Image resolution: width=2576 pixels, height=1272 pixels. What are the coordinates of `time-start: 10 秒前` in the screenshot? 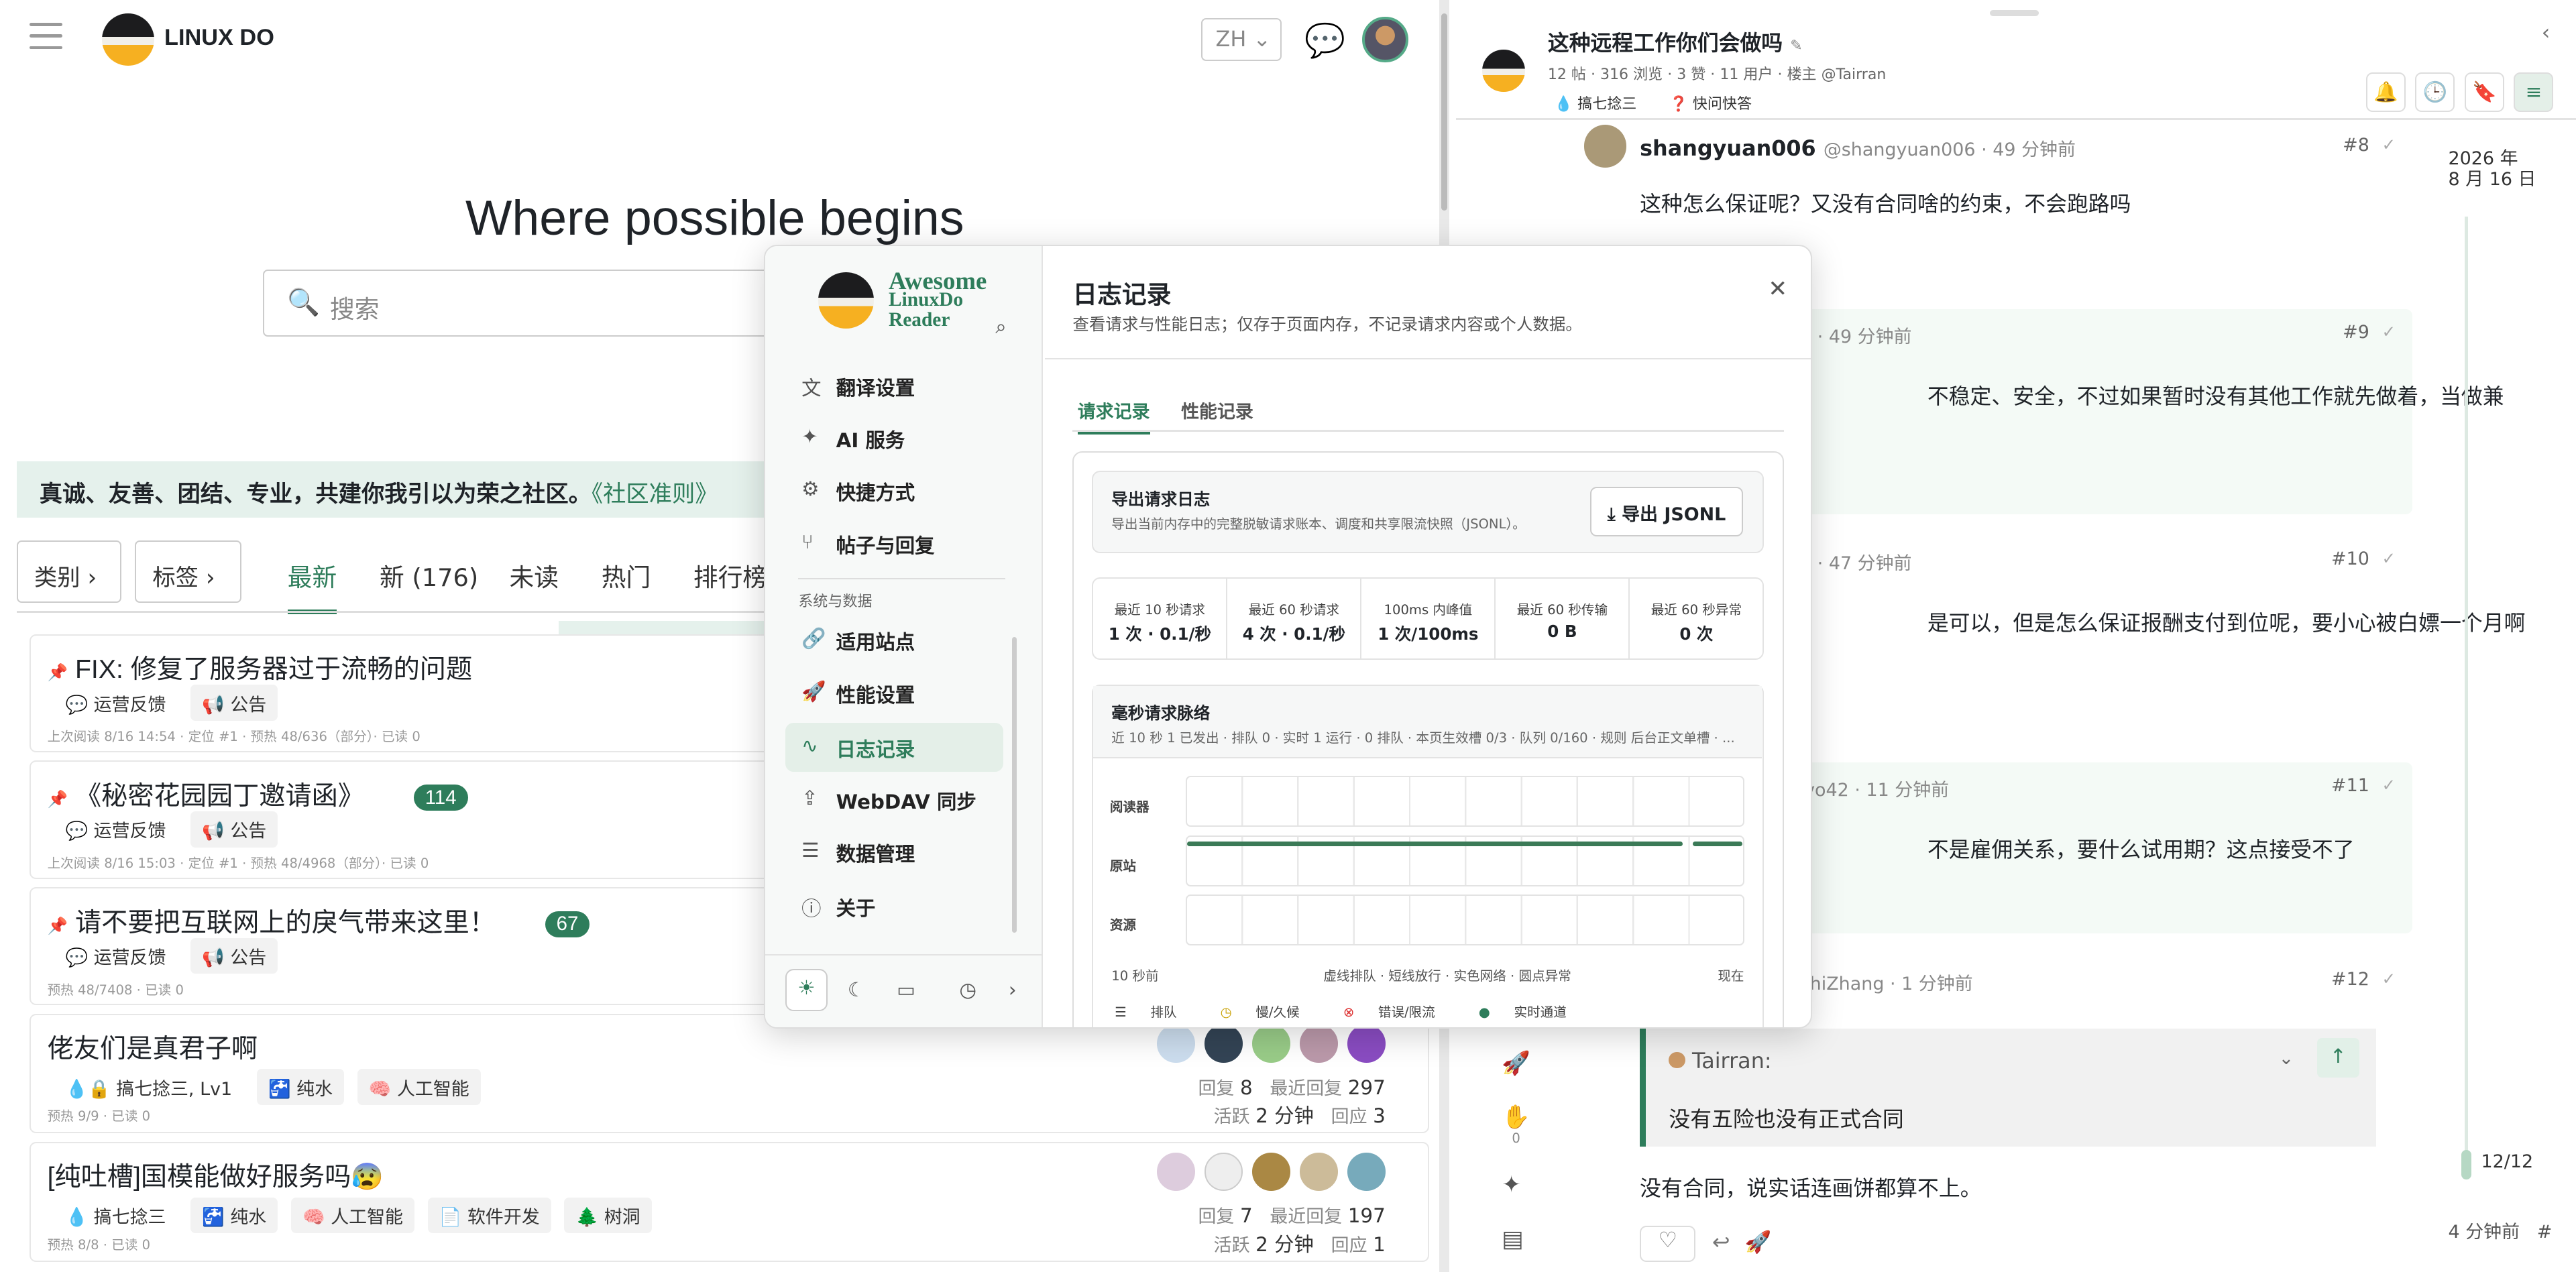 It's located at (1135, 976).